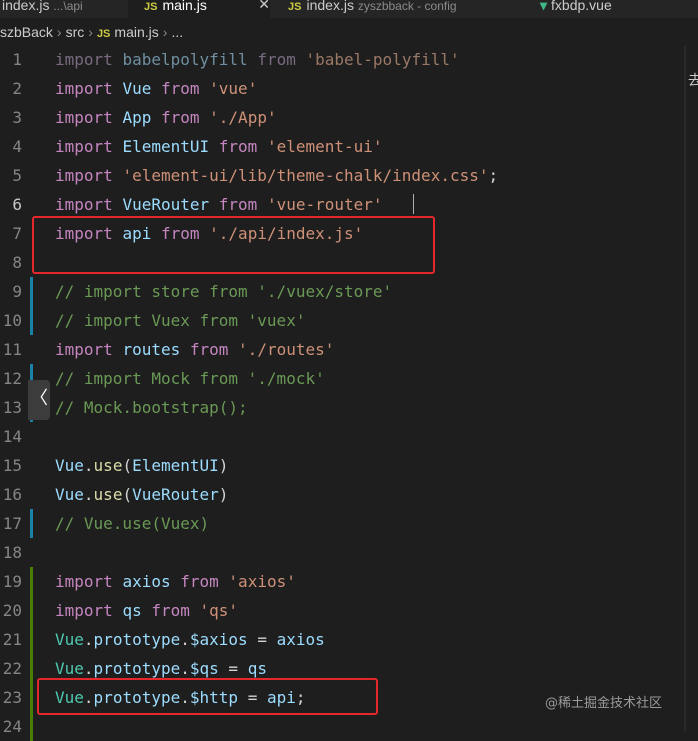 This screenshot has height=741, width=698. I want to click on tab-label: main.js, so click(184, 6).